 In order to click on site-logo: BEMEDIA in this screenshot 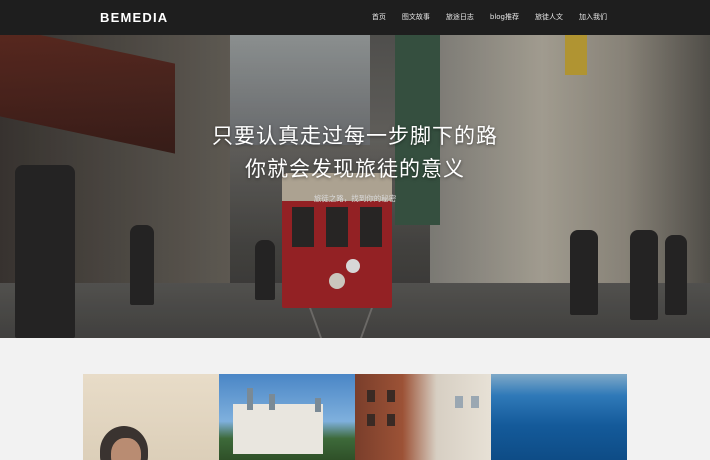, I will do `click(134, 17)`.